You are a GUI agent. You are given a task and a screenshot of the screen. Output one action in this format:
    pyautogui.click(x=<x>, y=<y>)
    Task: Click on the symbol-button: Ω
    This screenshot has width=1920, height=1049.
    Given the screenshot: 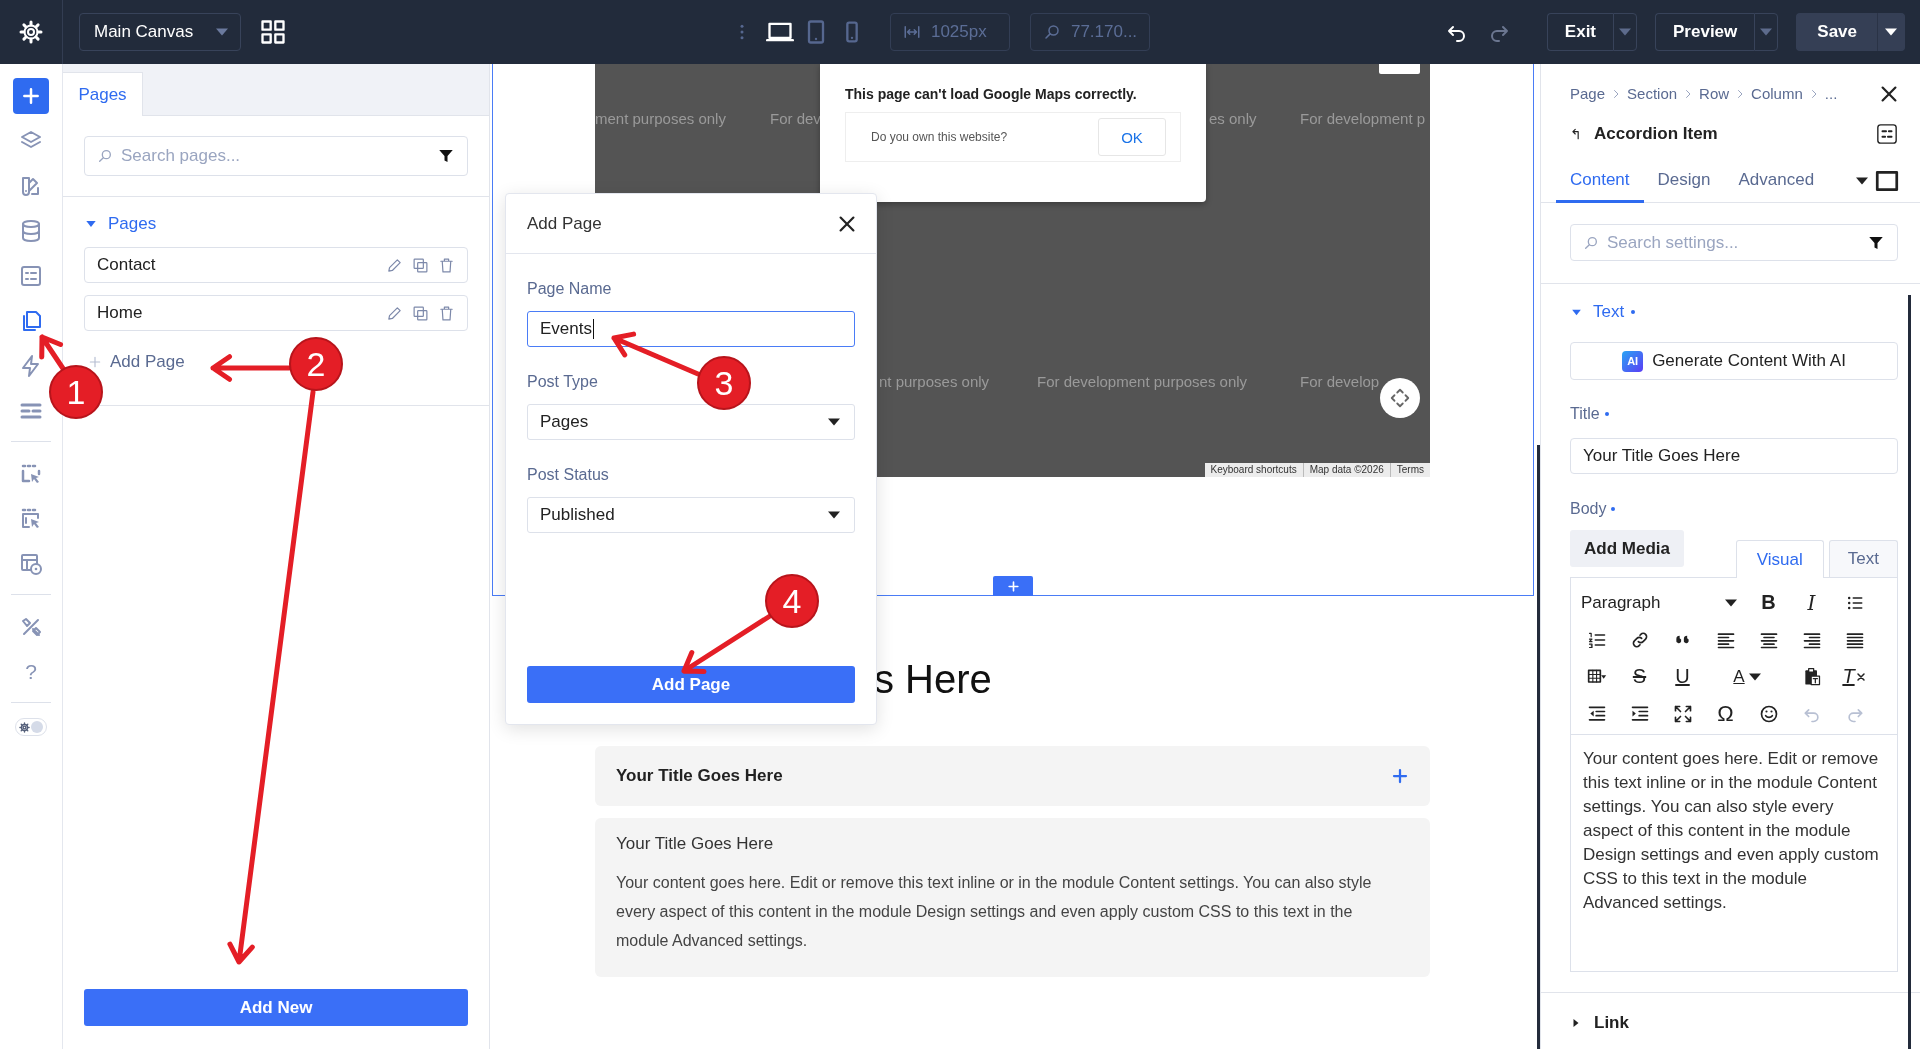 What is the action you would take?
    pyautogui.click(x=1725, y=713)
    